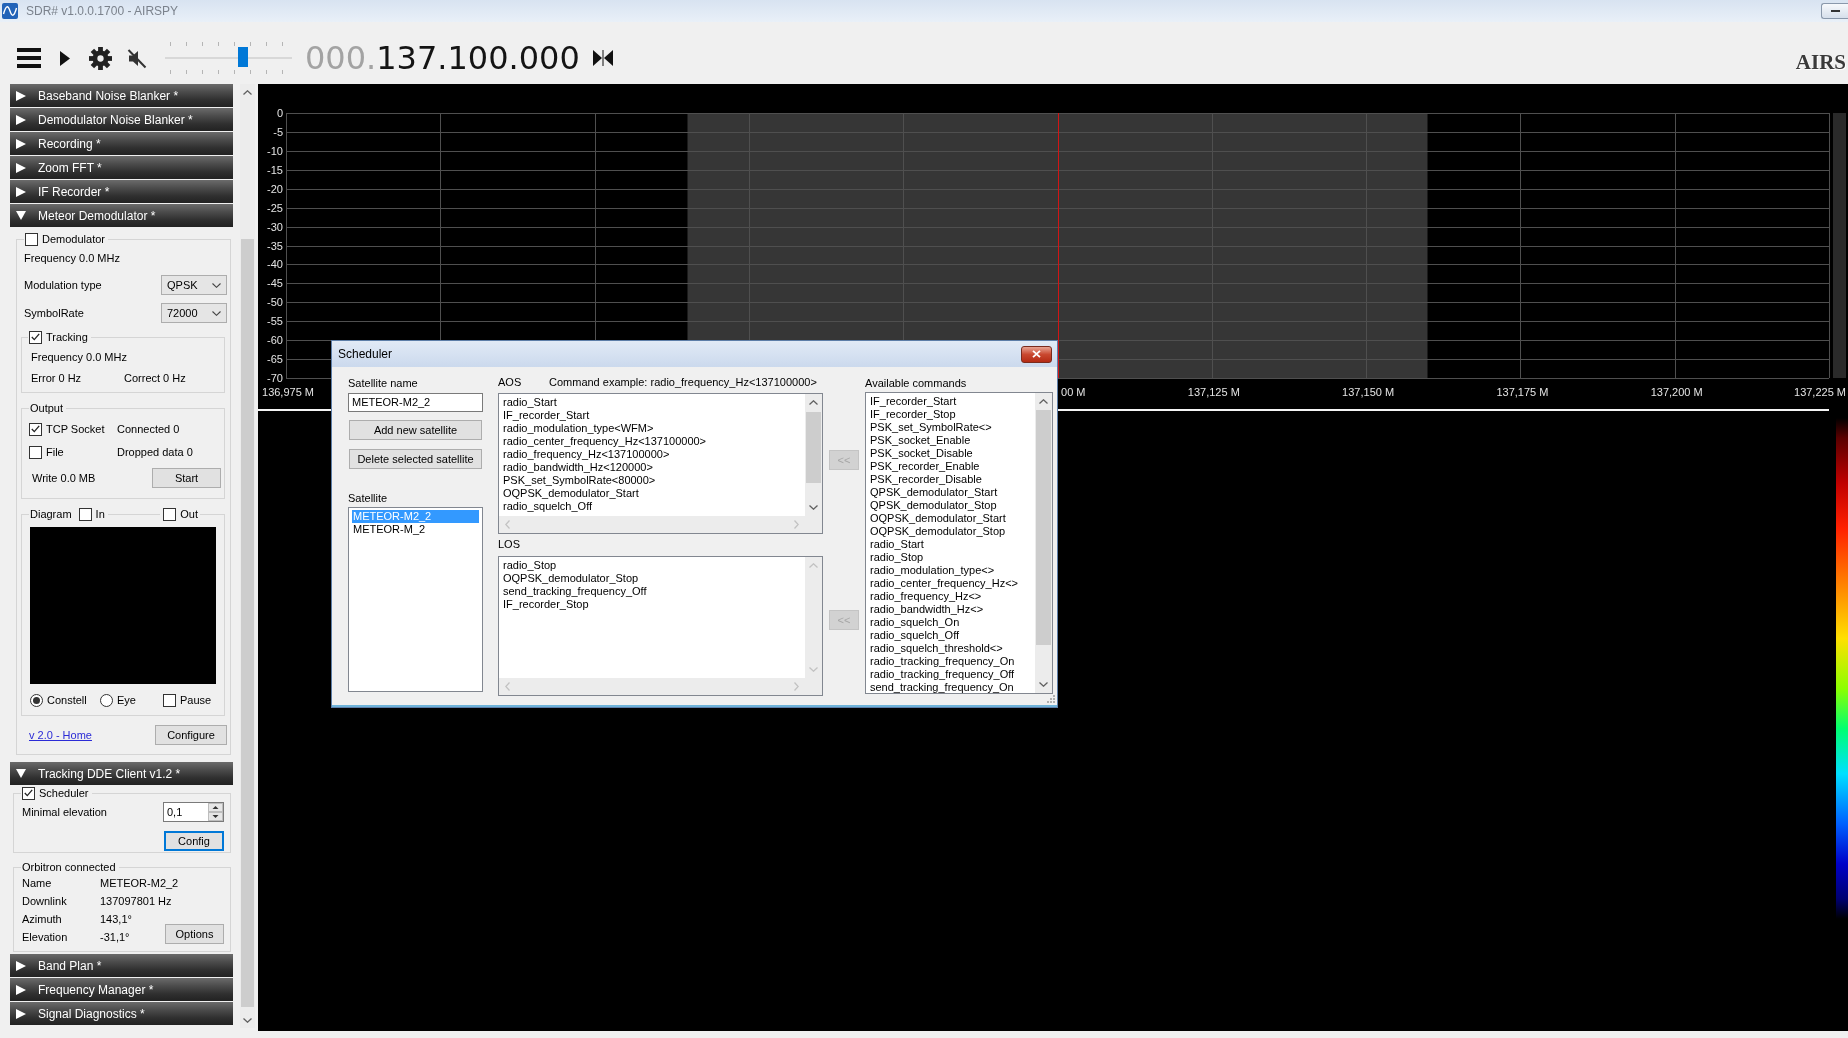 Image resolution: width=1848 pixels, height=1038 pixels. What do you see at coordinates (193, 812) in the screenshot?
I see `elevation-spinner: 0,1` at bounding box center [193, 812].